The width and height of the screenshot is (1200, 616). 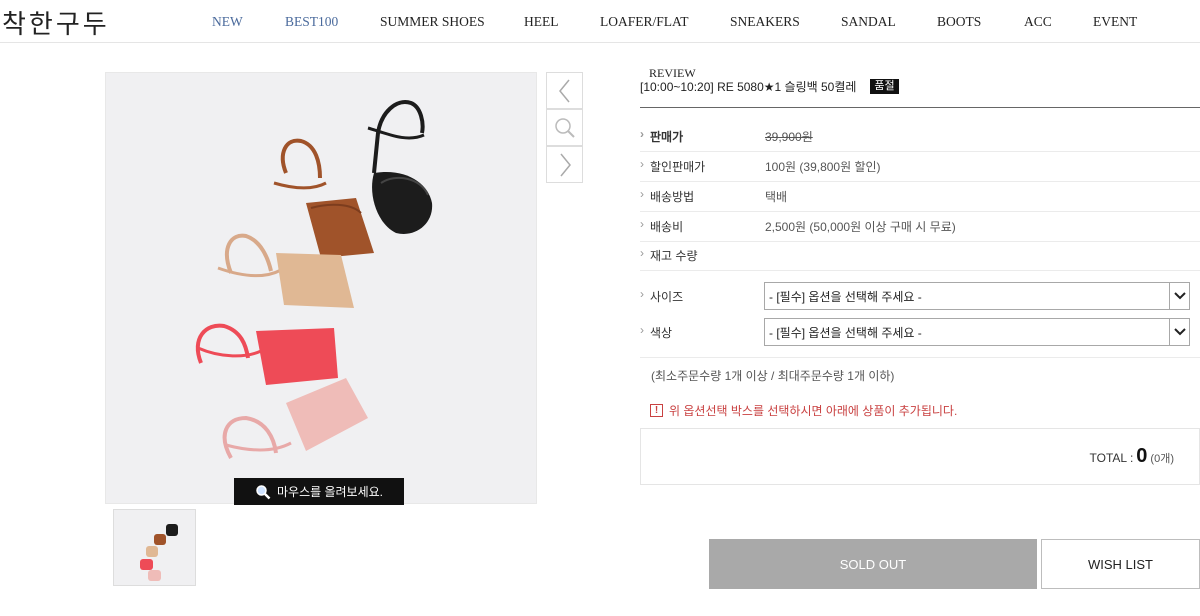 I want to click on product-name: [10:00~10:20] RE 5080★1 슬링백 50켤레, so click(x=748, y=87).